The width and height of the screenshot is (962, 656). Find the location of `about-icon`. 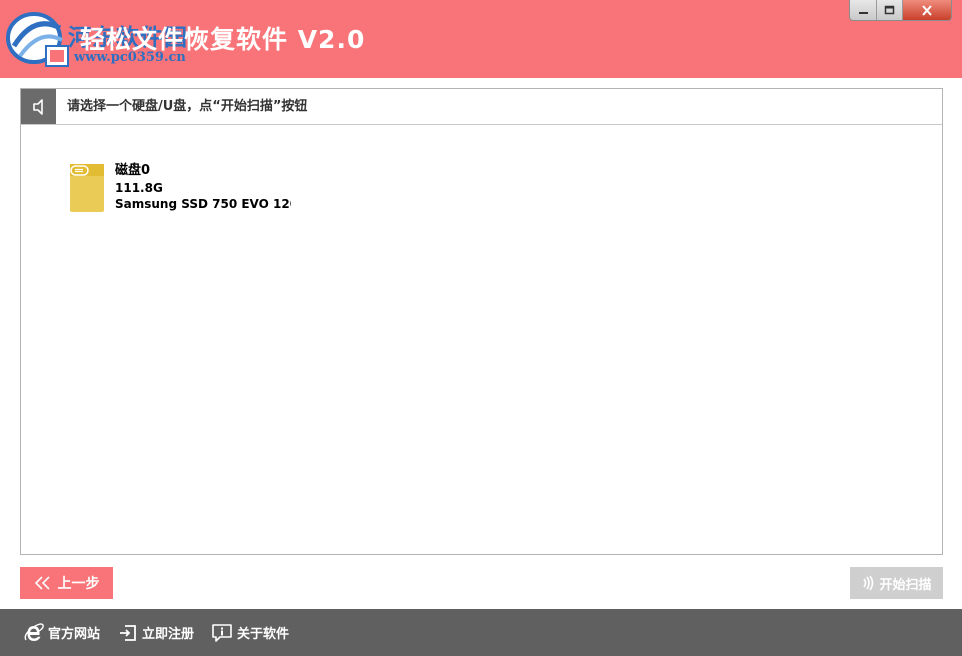

about-icon is located at coordinates (222, 632).